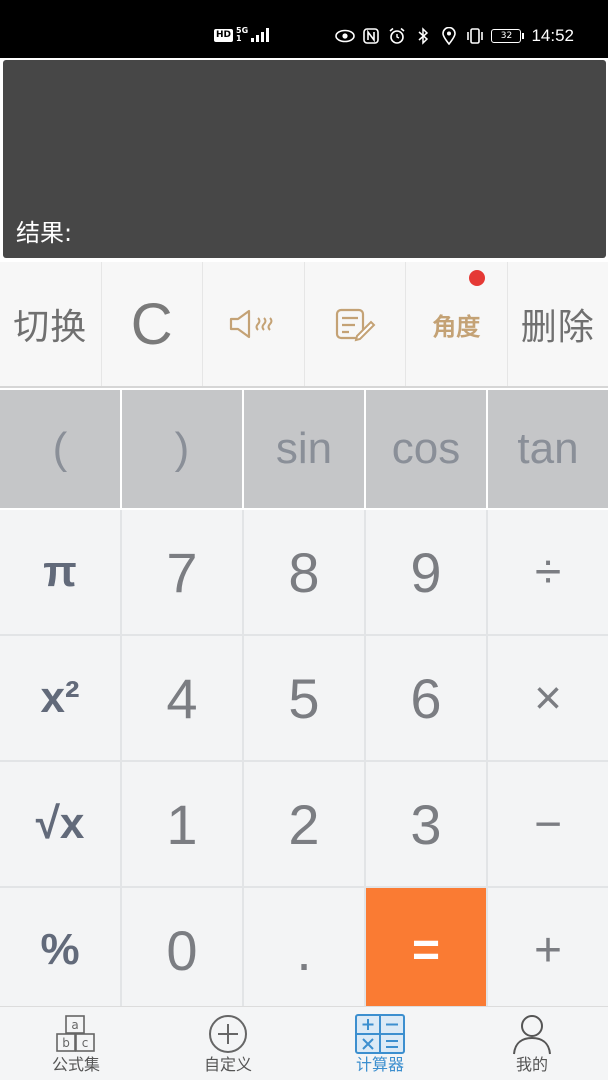  I want to click on function-row: 切换 C 角度 删除, so click(304, 325).